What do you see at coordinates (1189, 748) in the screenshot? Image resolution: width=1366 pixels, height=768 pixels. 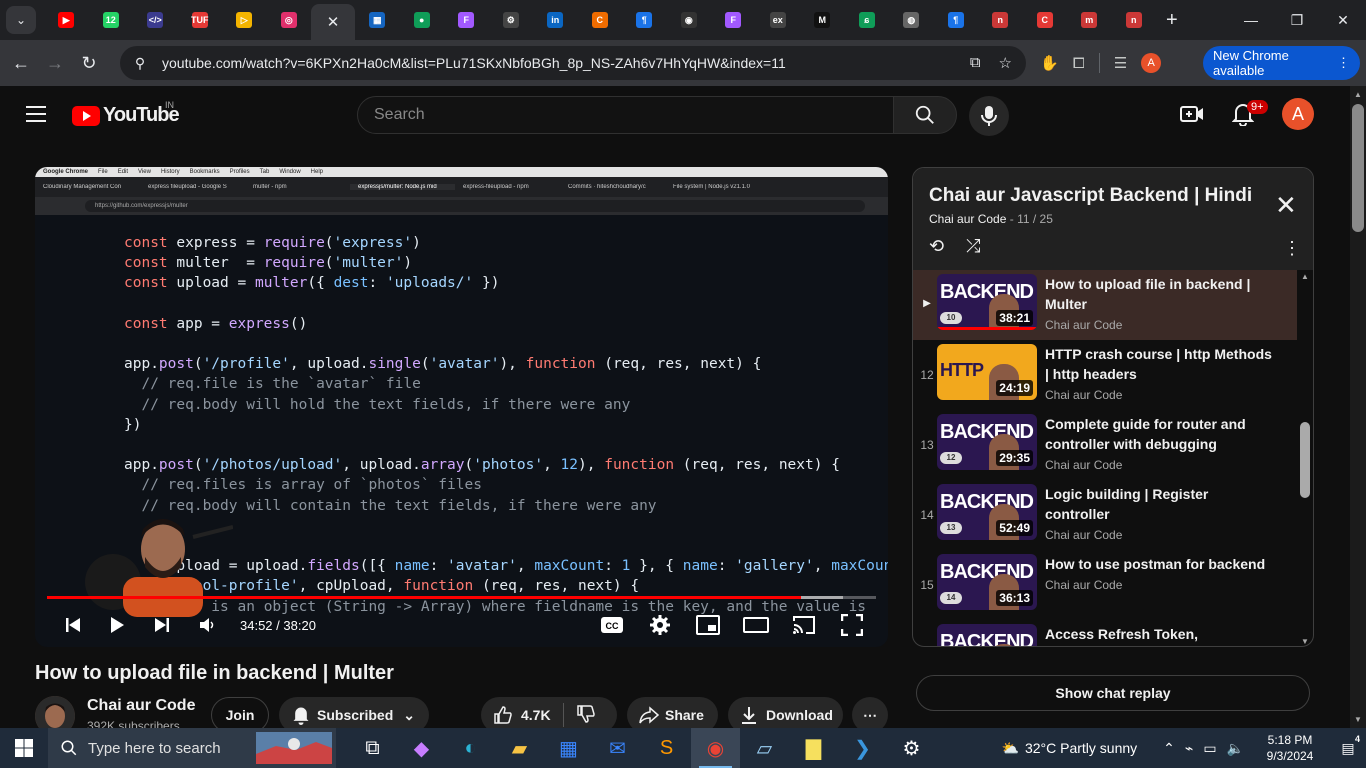 I see `network-icon: ⌁` at bounding box center [1189, 748].